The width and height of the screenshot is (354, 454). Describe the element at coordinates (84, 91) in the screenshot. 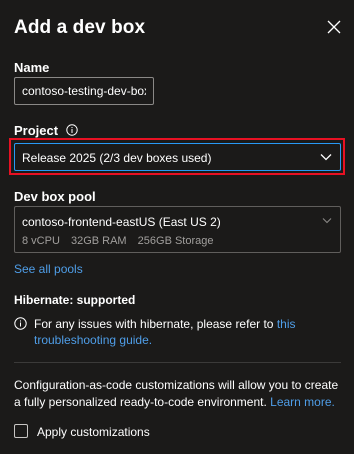

I see `name-input` at that location.